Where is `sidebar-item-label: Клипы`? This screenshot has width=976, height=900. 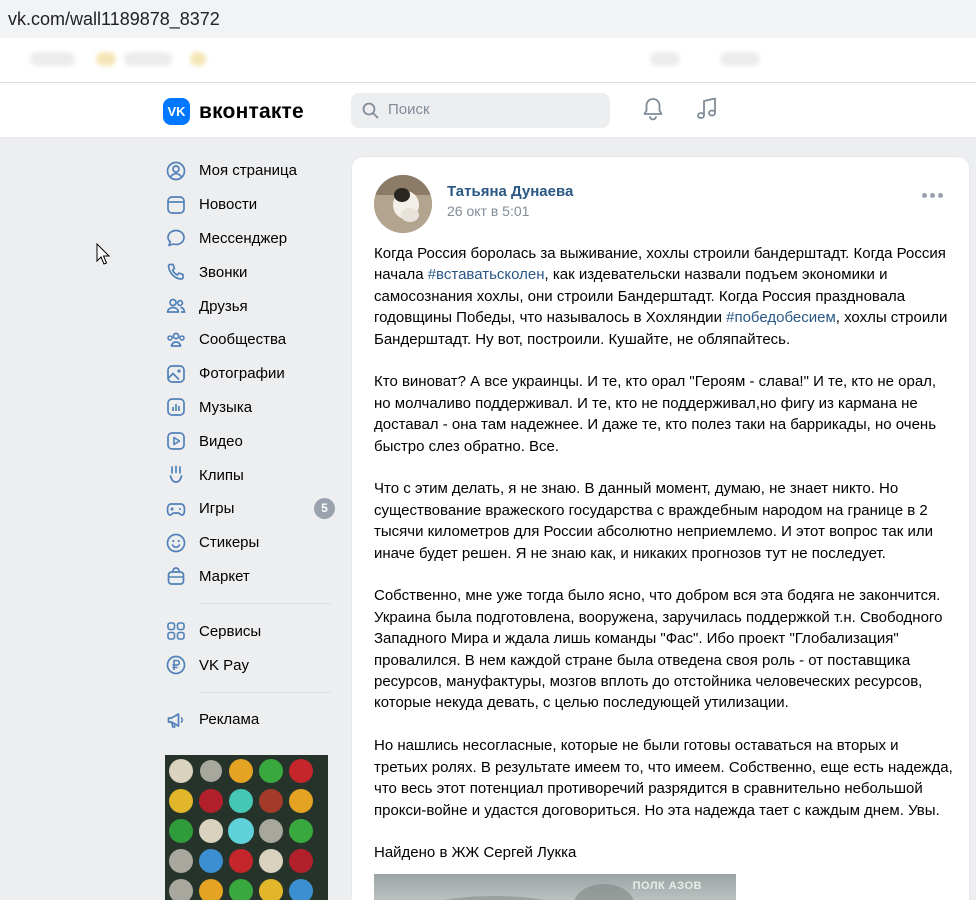 sidebar-item-label: Клипы is located at coordinates (221, 475).